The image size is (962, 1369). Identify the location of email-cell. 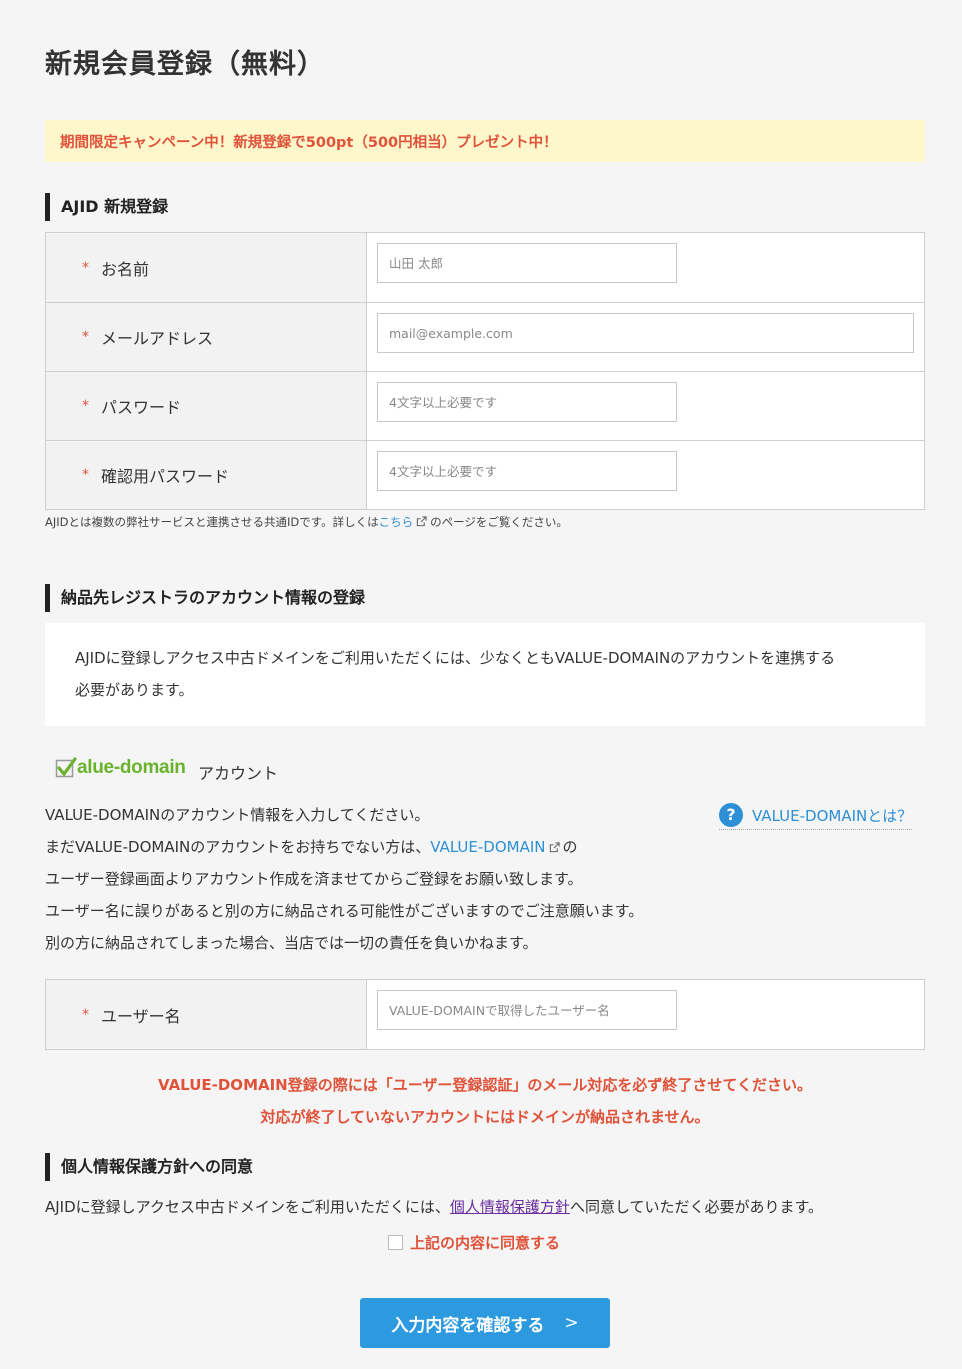
(645, 337).